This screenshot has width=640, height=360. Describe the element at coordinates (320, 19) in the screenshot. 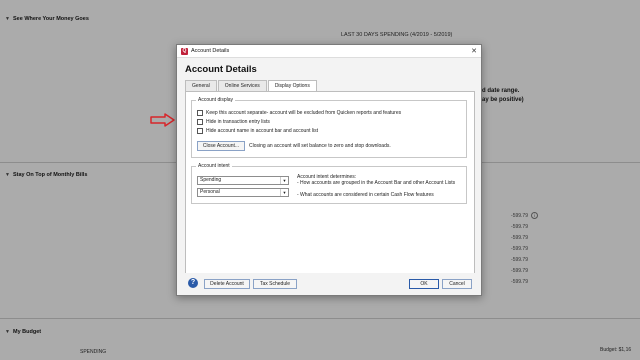

I see `section-where-money-goes: ▼ See Where Your Money Goes` at that location.